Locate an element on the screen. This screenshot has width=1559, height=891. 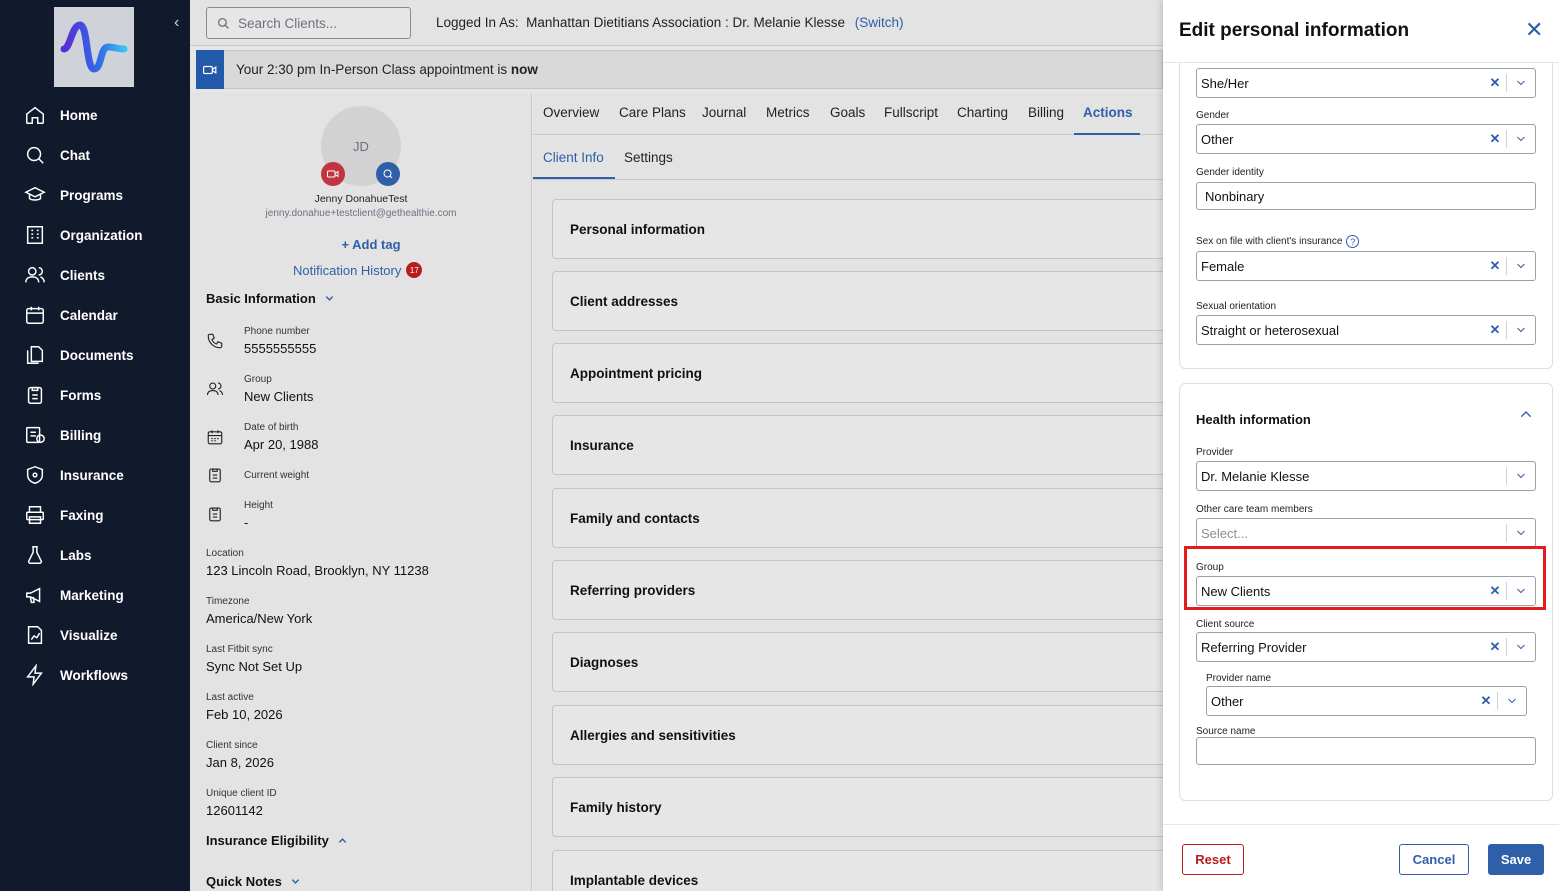
megaphone-icon is located at coordinates (33, 595).